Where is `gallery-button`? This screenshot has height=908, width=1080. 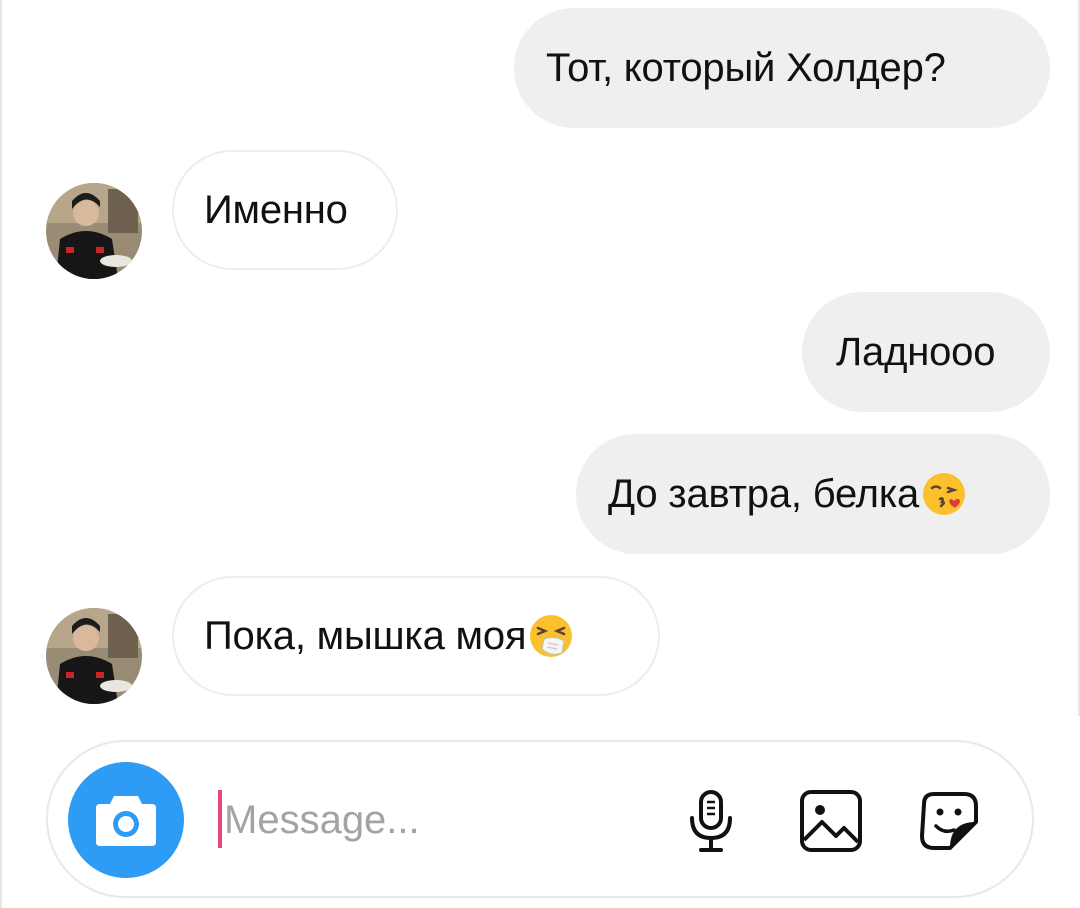
gallery-button is located at coordinates (831, 821).